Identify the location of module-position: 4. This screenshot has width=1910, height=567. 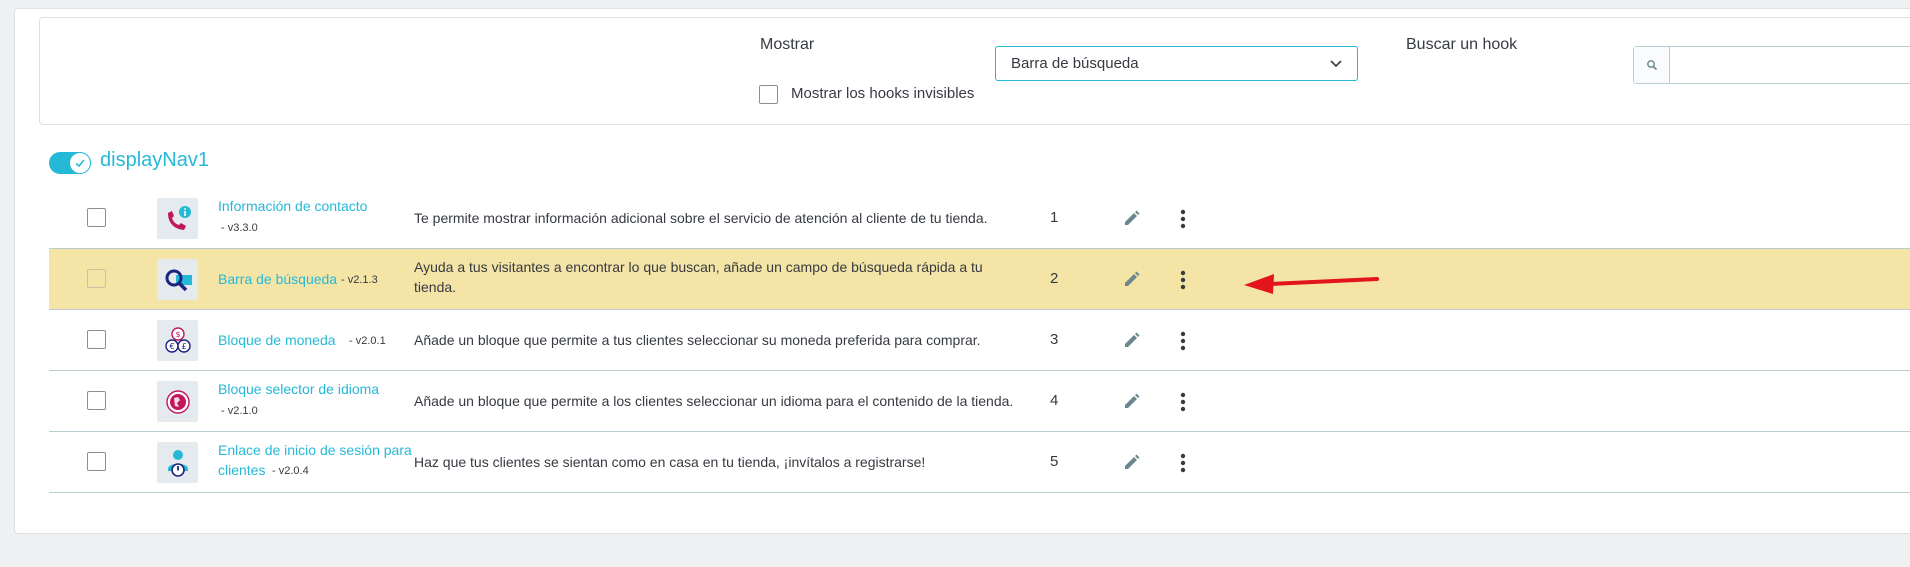
(1054, 400).